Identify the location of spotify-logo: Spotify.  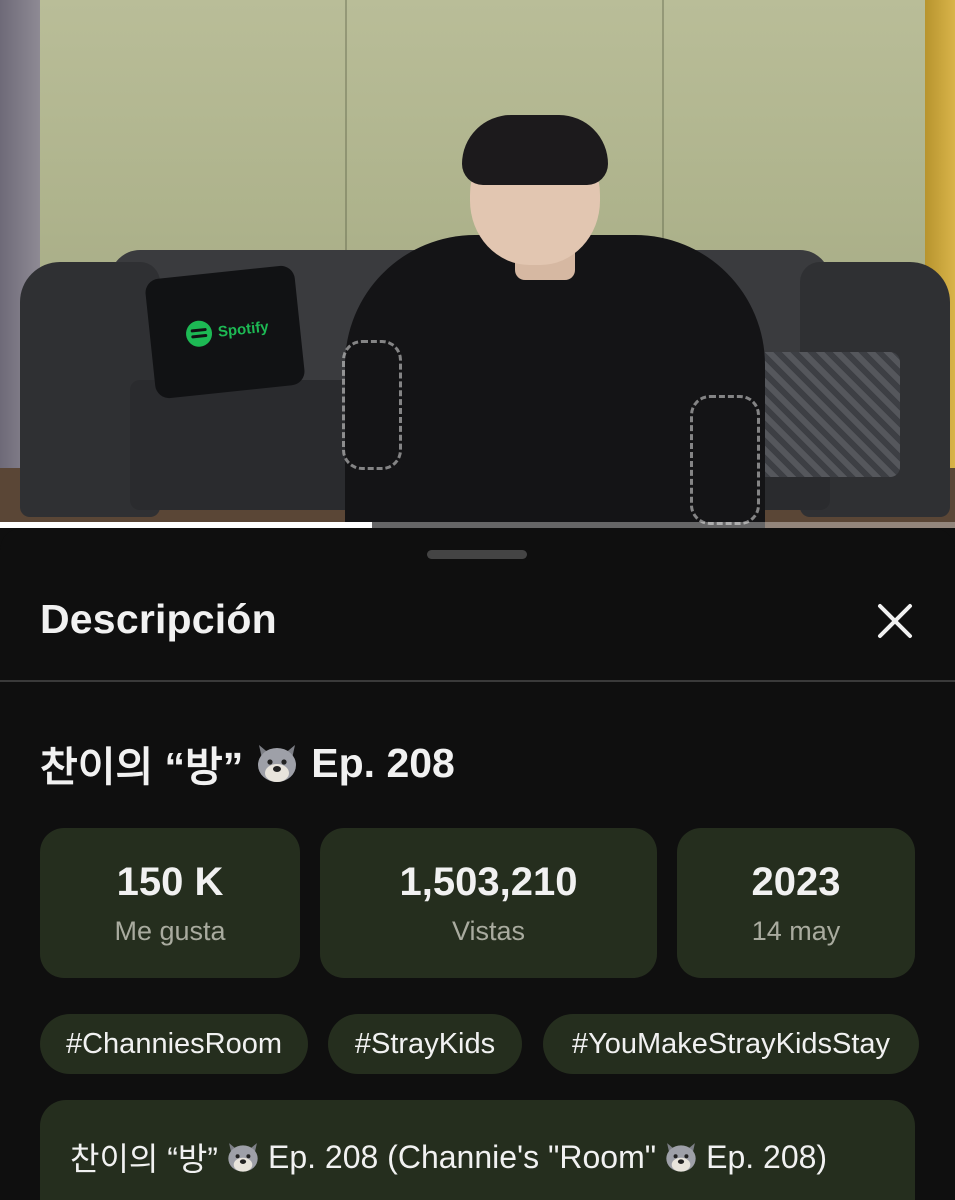
(227, 331).